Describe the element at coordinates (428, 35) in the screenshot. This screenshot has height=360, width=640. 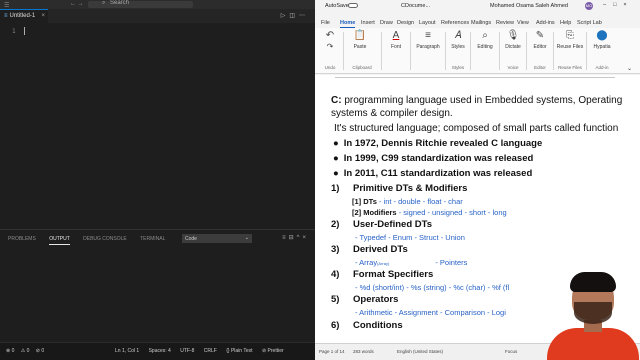
I see `paragraph-icon: ≡` at that location.